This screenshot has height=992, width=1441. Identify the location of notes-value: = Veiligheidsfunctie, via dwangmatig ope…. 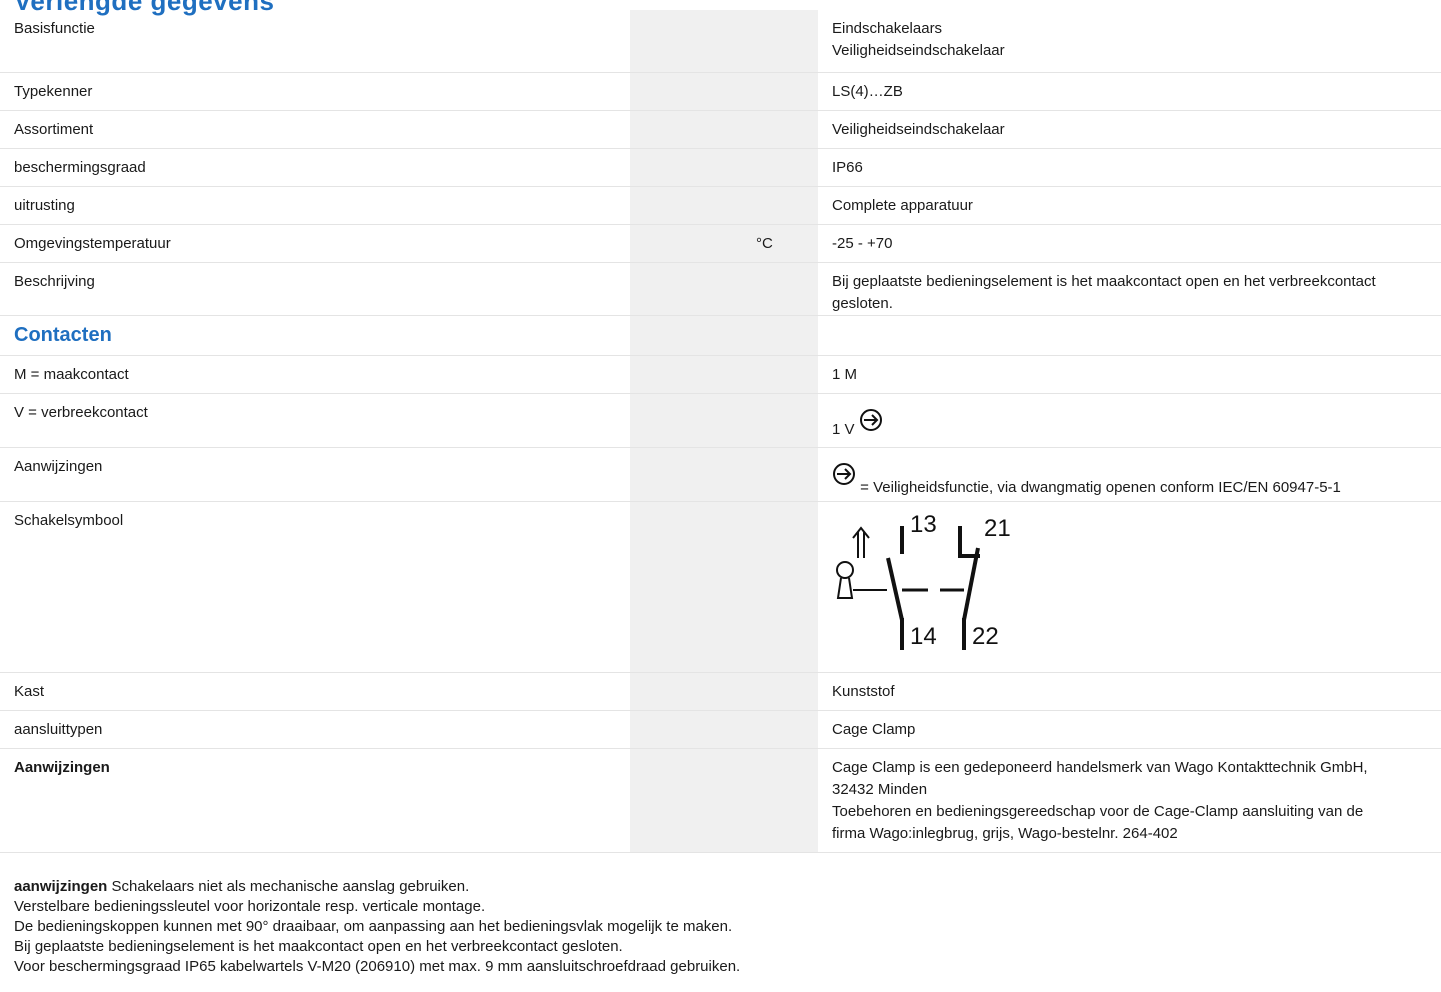
(1100, 487).